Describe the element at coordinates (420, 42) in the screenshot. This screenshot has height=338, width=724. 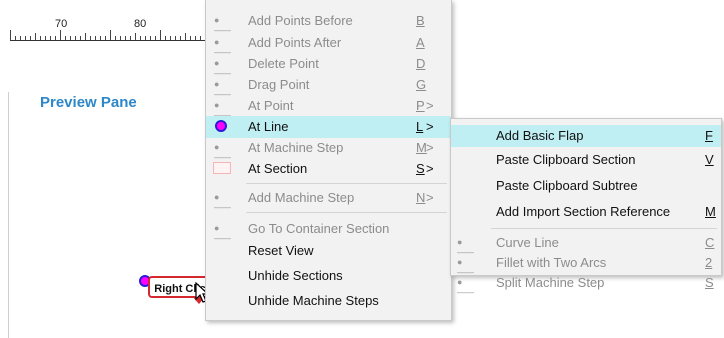
I see `menu-item-shortcut: A` at that location.